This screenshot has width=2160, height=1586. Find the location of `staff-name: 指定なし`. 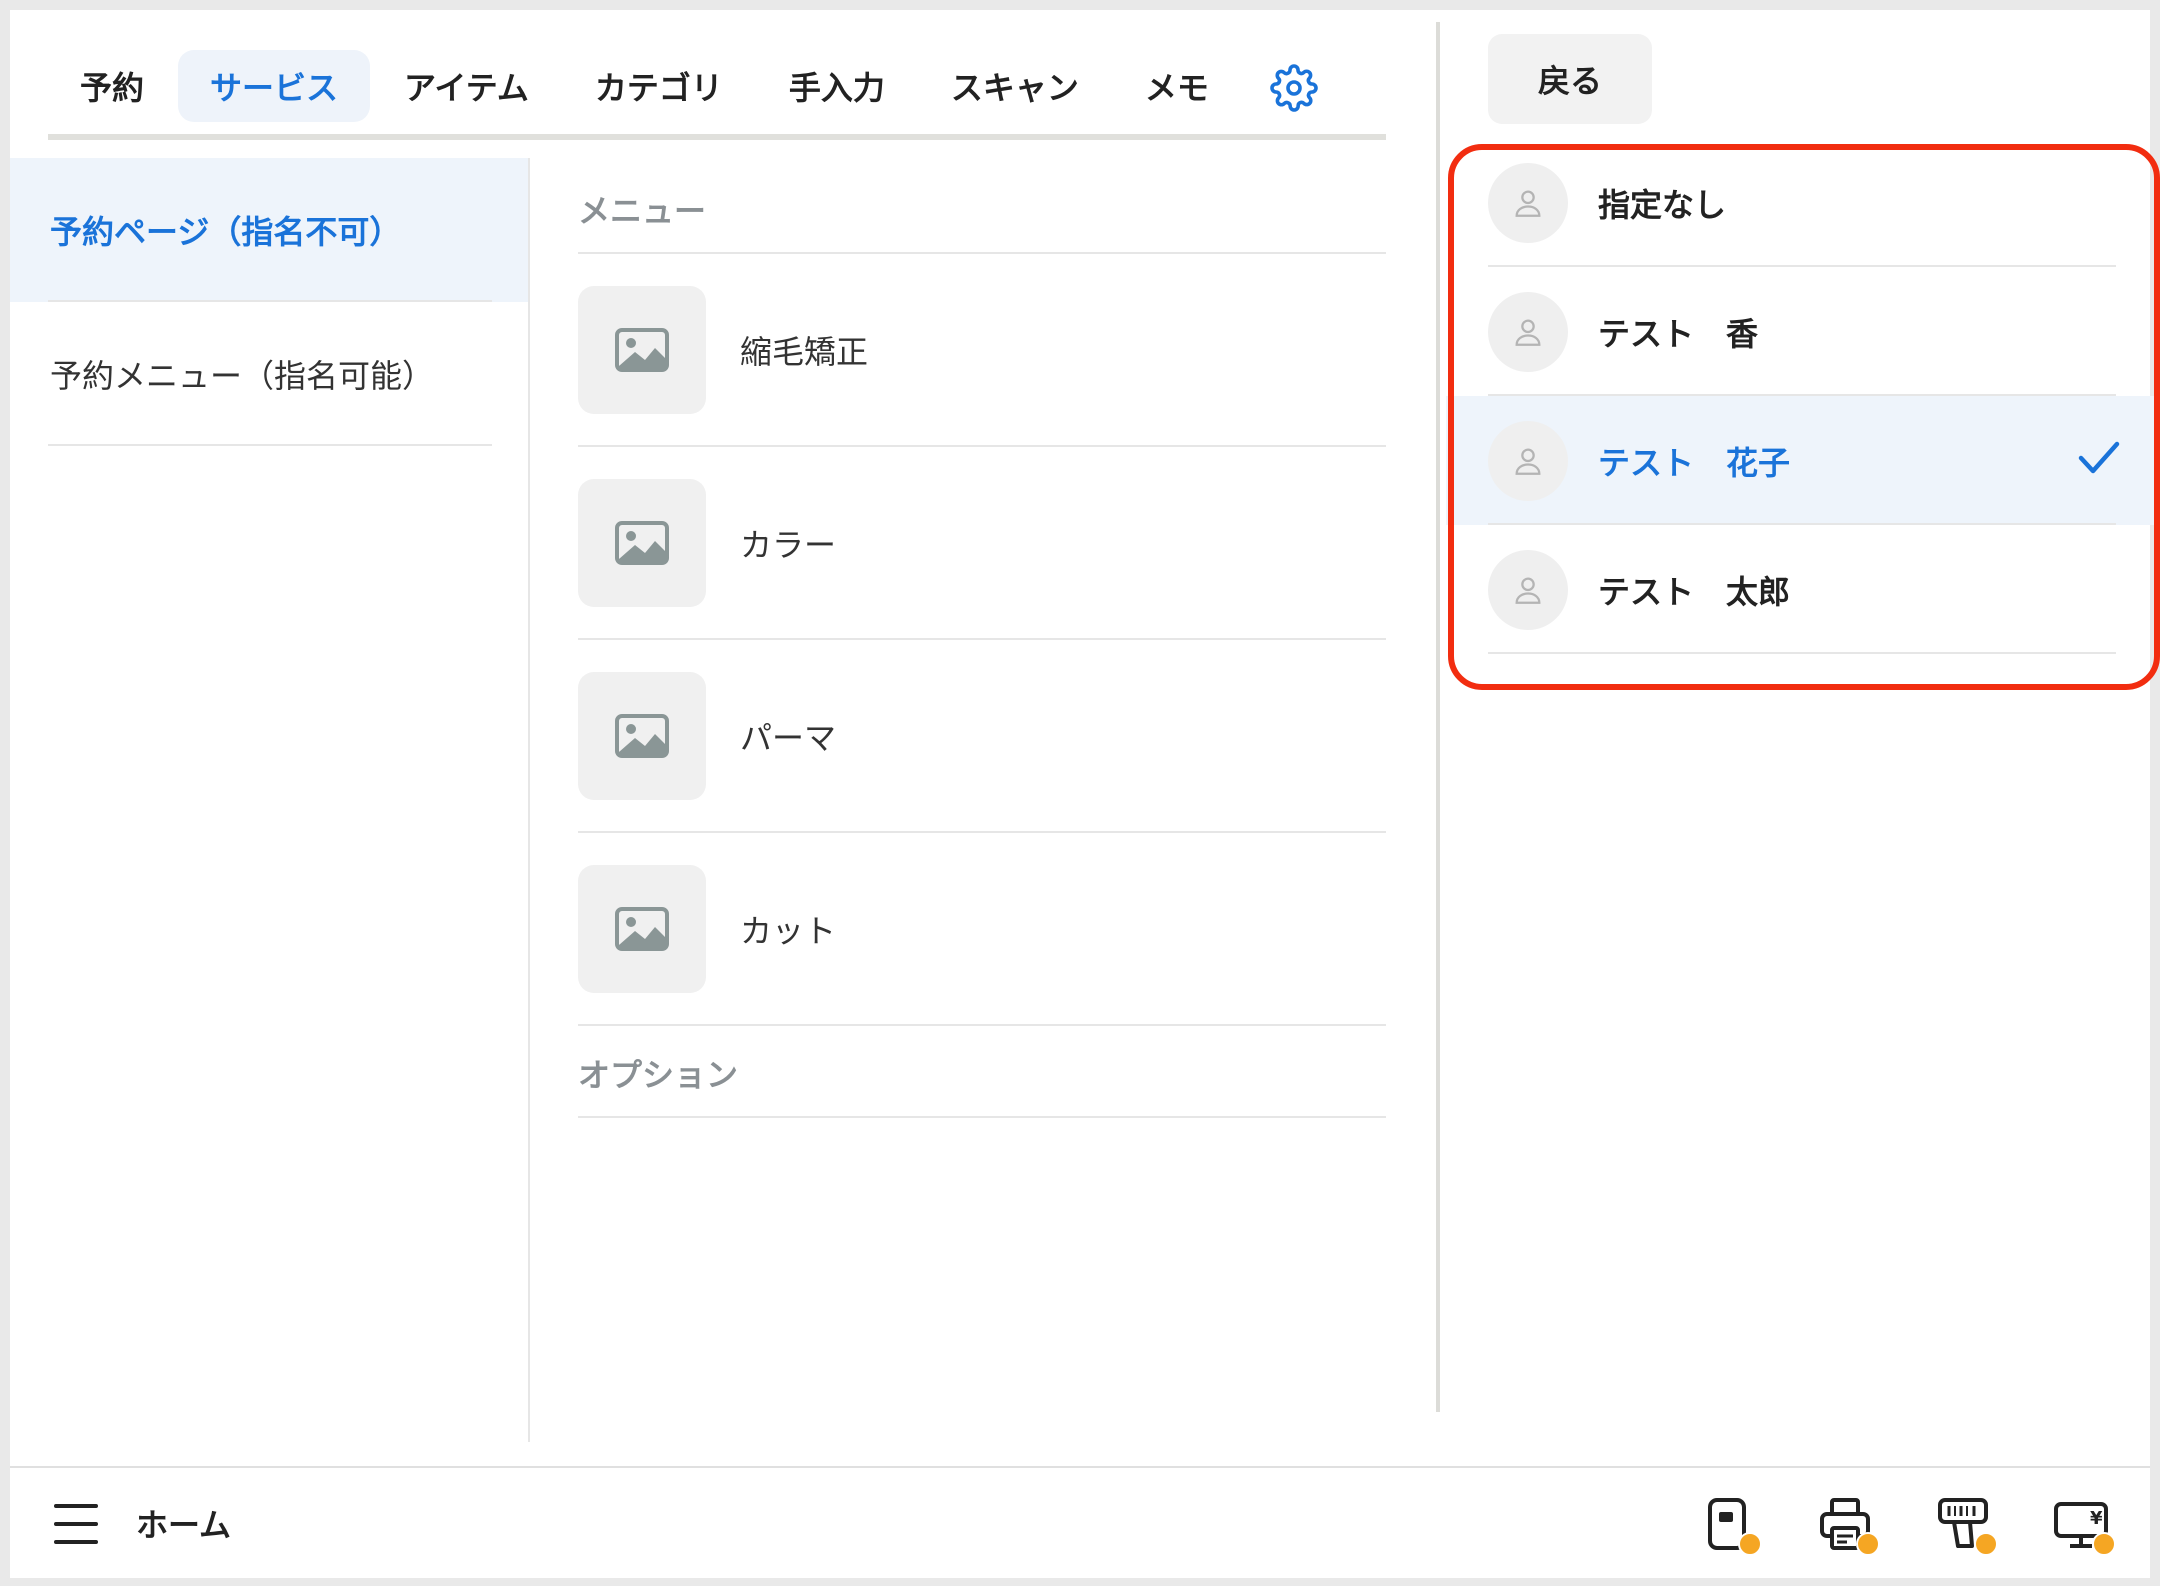

staff-name: 指定なし is located at coordinates (1662, 204).